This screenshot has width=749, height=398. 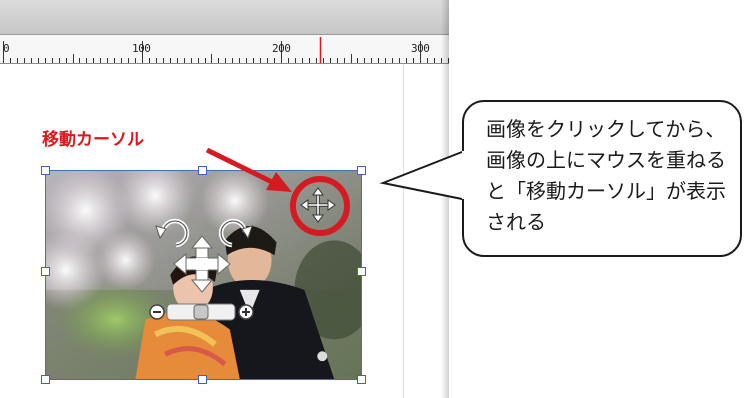 What do you see at coordinates (93, 140) in the screenshot?
I see `move-cursor-label: 移動カーソル` at bounding box center [93, 140].